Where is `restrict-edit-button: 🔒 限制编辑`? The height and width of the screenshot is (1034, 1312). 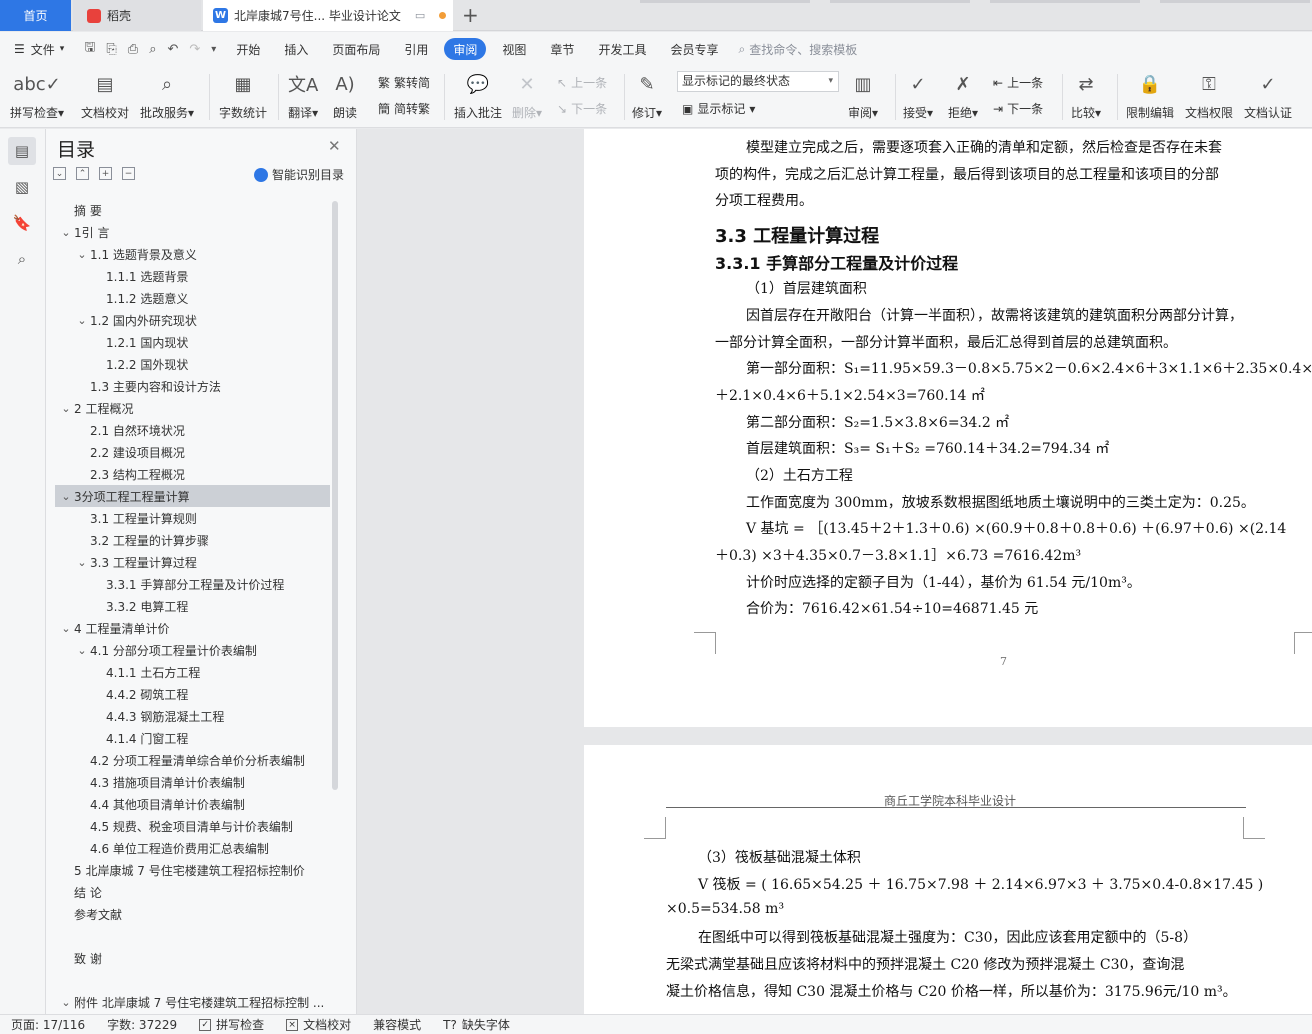 restrict-edit-button: 🔒 限制编辑 is located at coordinates (1150, 95).